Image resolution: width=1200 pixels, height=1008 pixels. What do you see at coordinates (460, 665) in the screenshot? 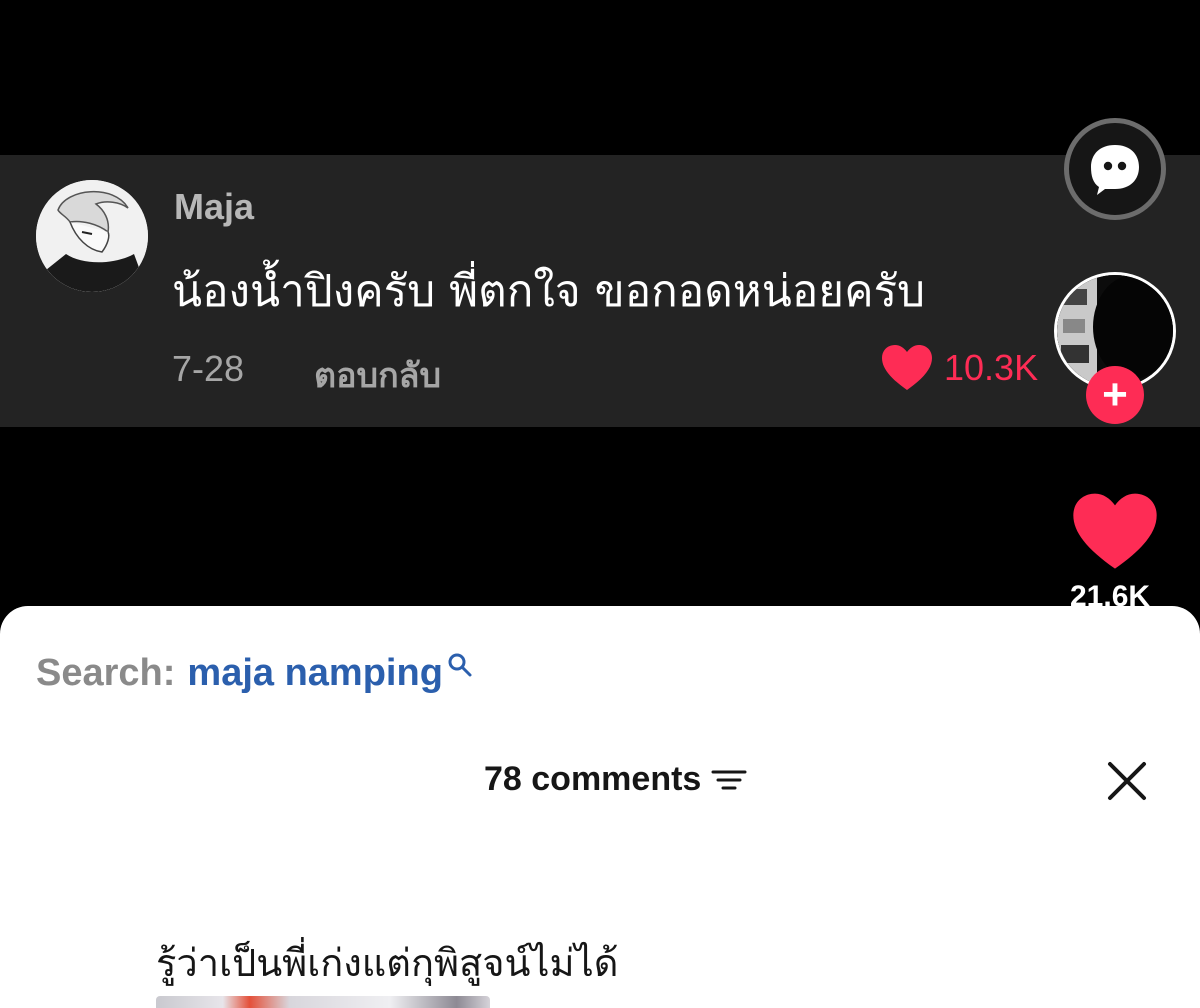
I see `search-icon` at bounding box center [460, 665].